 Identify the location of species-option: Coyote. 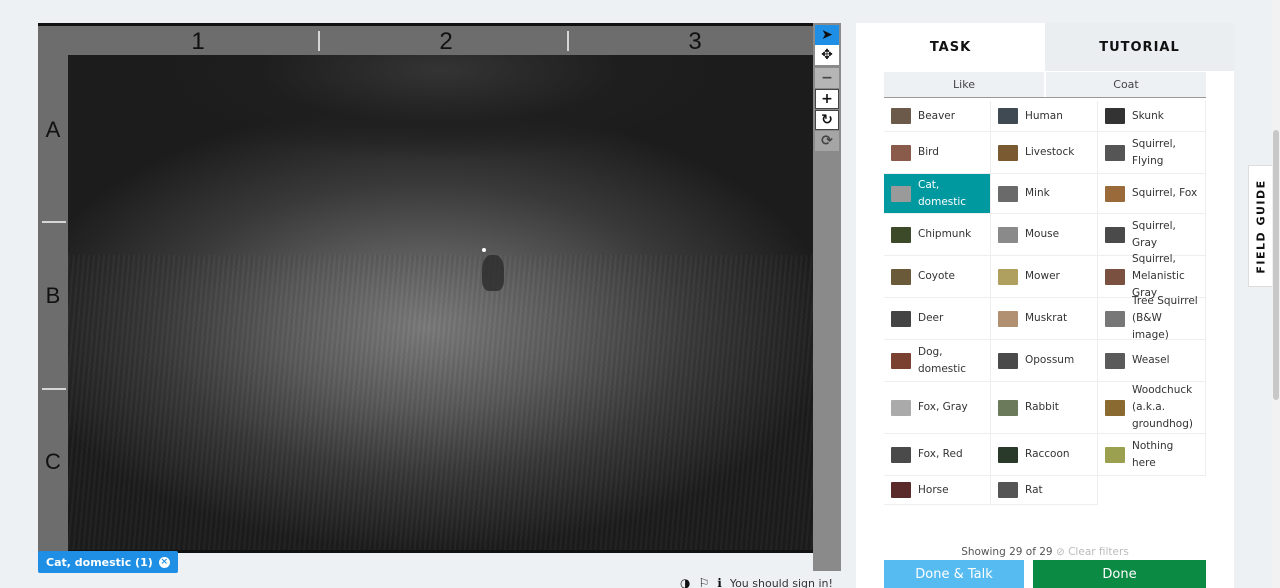
(937, 277).